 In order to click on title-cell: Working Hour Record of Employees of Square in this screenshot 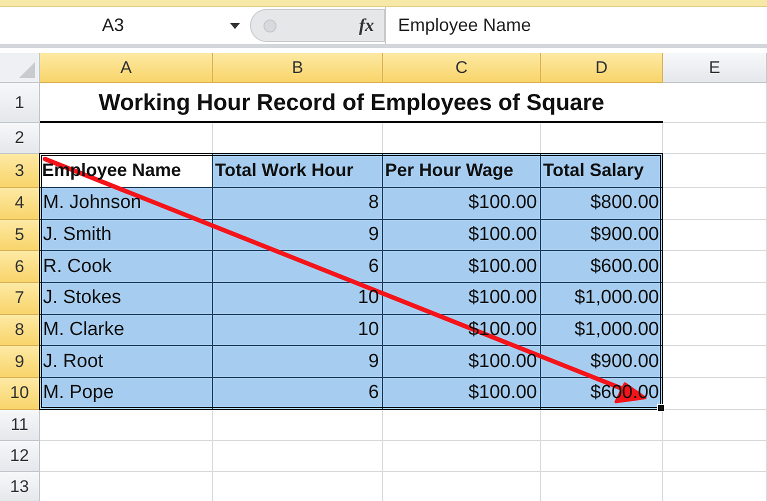, I will do `click(351, 103)`.